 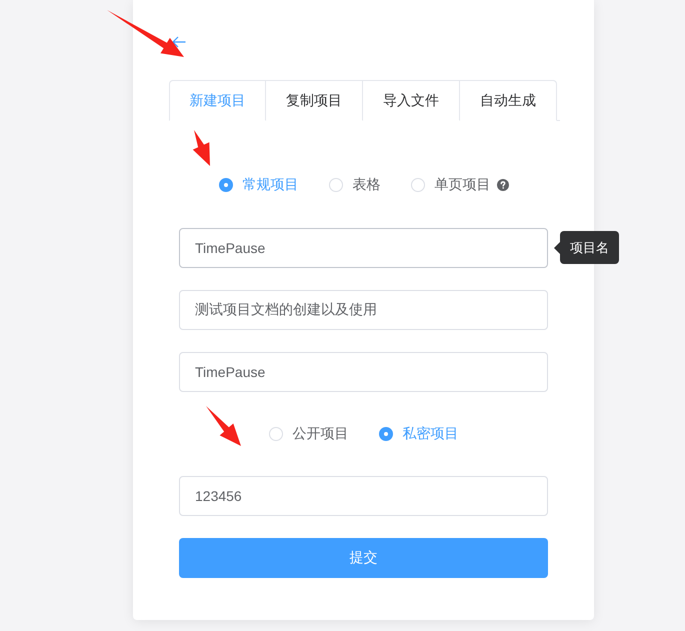 I want to click on radio-label: 公开项目, so click(x=320, y=434).